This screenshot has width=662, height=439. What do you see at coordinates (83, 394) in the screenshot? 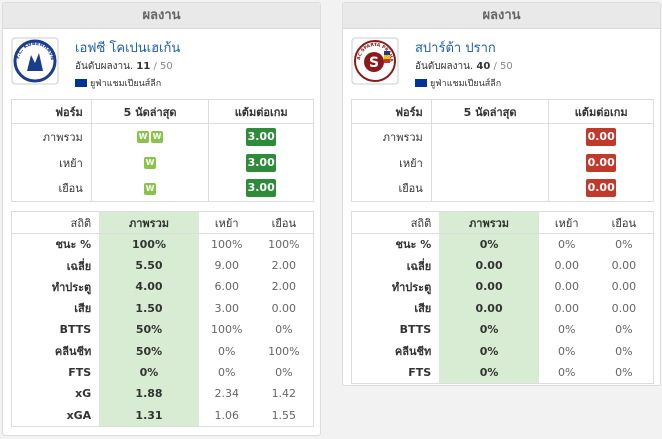
I see `stats-row-label: xG` at bounding box center [83, 394].